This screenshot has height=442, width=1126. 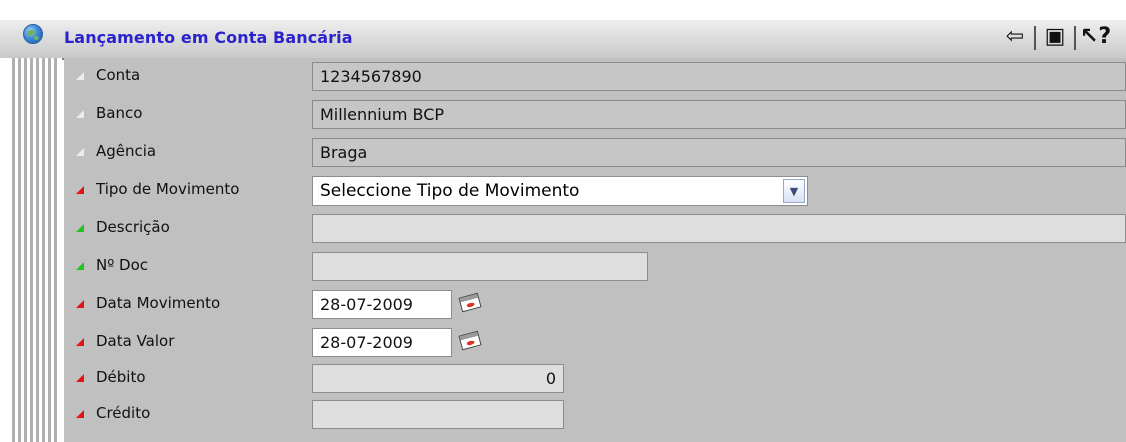 I want to click on descricao-label: Descrição, so click(x=133, y=227).